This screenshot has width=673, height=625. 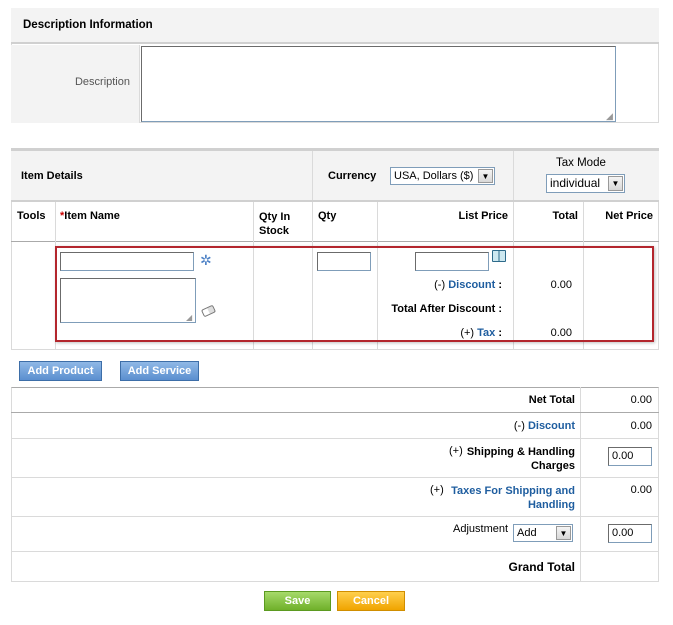 What do you see at coordinates (452, 261) in the screenshot?
I see `list-price-input` at bounding box center [452, 261].